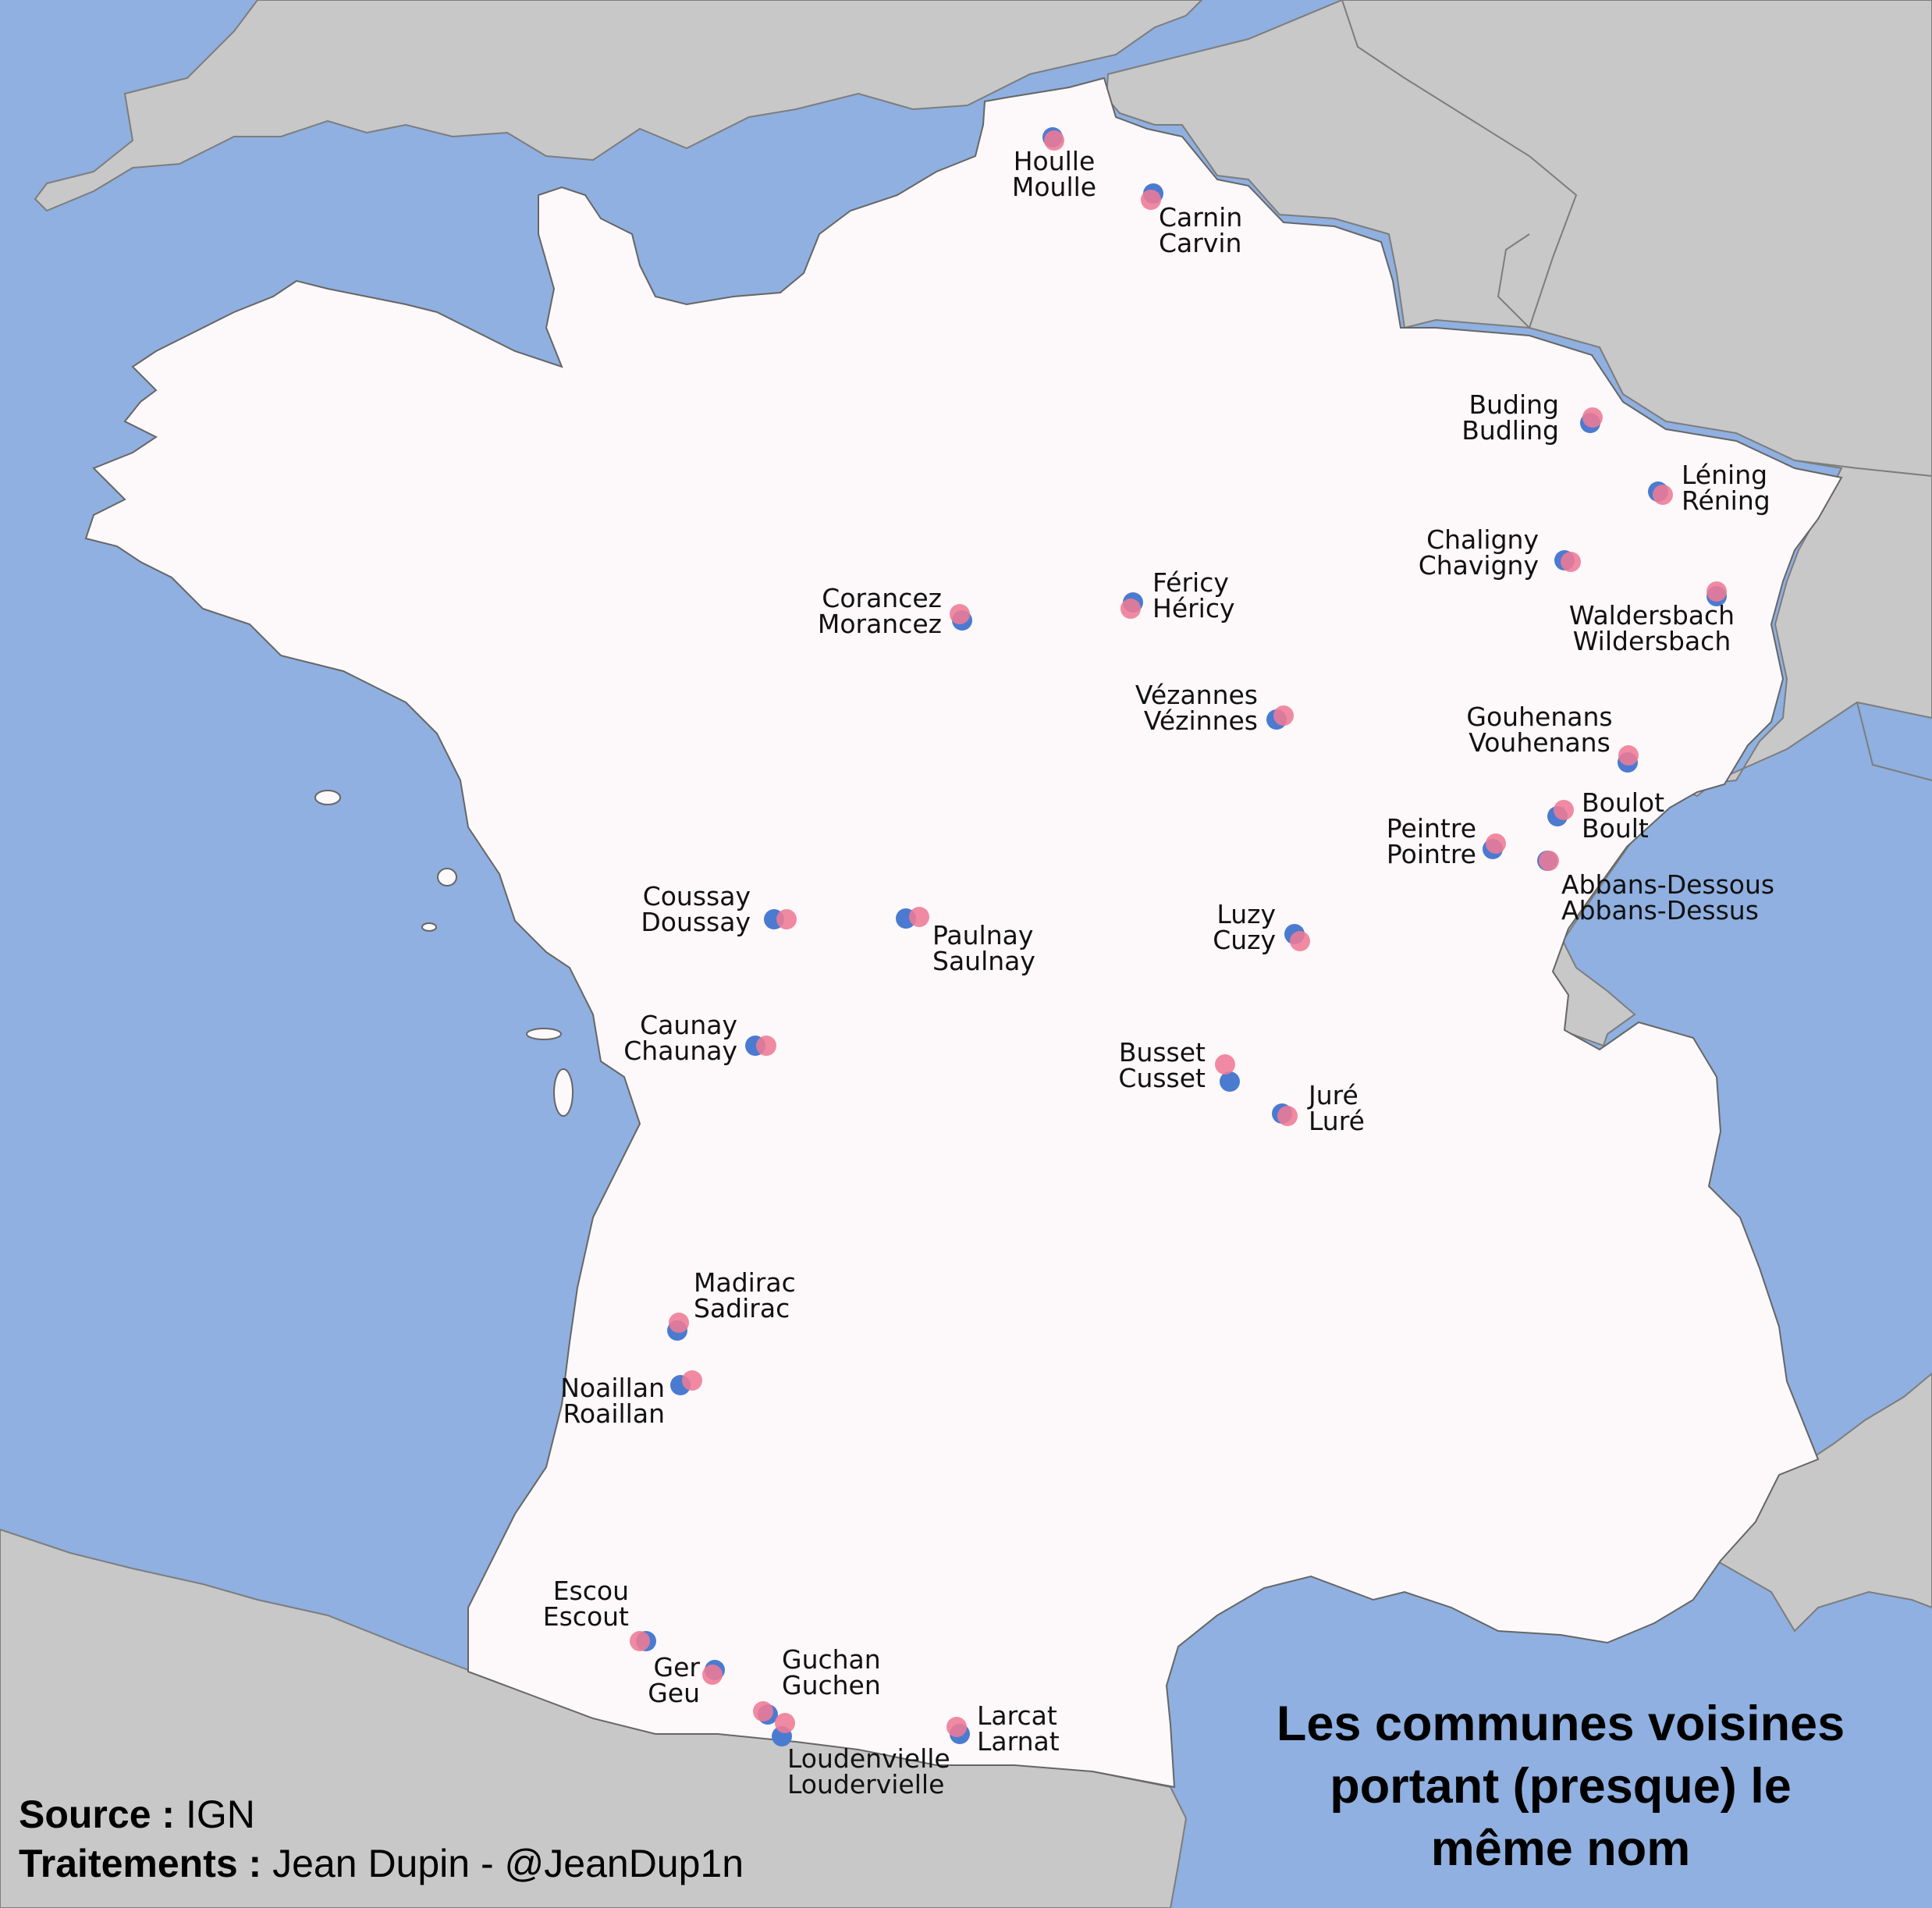  I want to click on dot-pink-vézinnes, so click(1283, 715).